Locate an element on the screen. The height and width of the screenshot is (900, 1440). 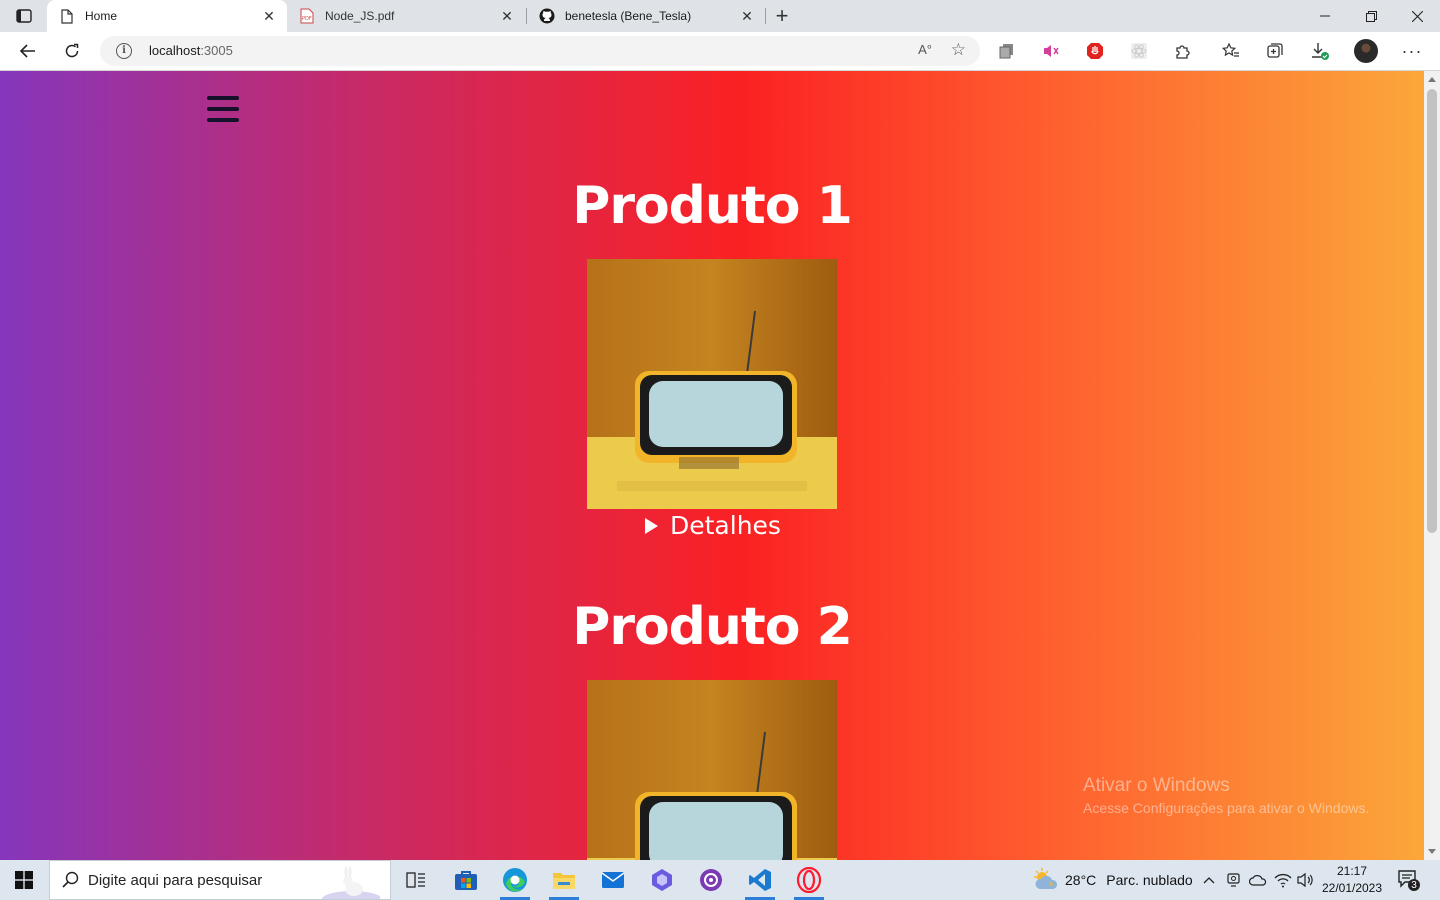
microsoft-store-icon is located at coordinates (466, 880).